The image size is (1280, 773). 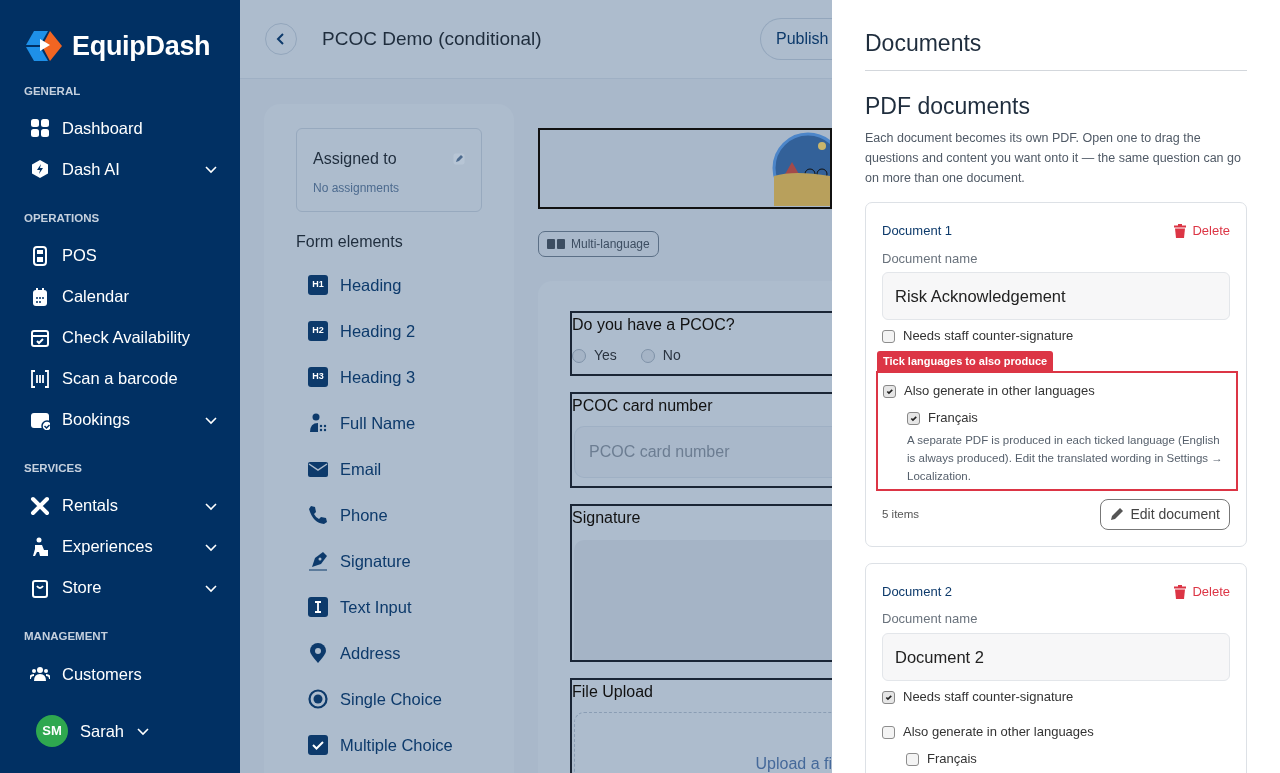 I want to click on nav-item: Dashboard, so click(x=132, y=128).